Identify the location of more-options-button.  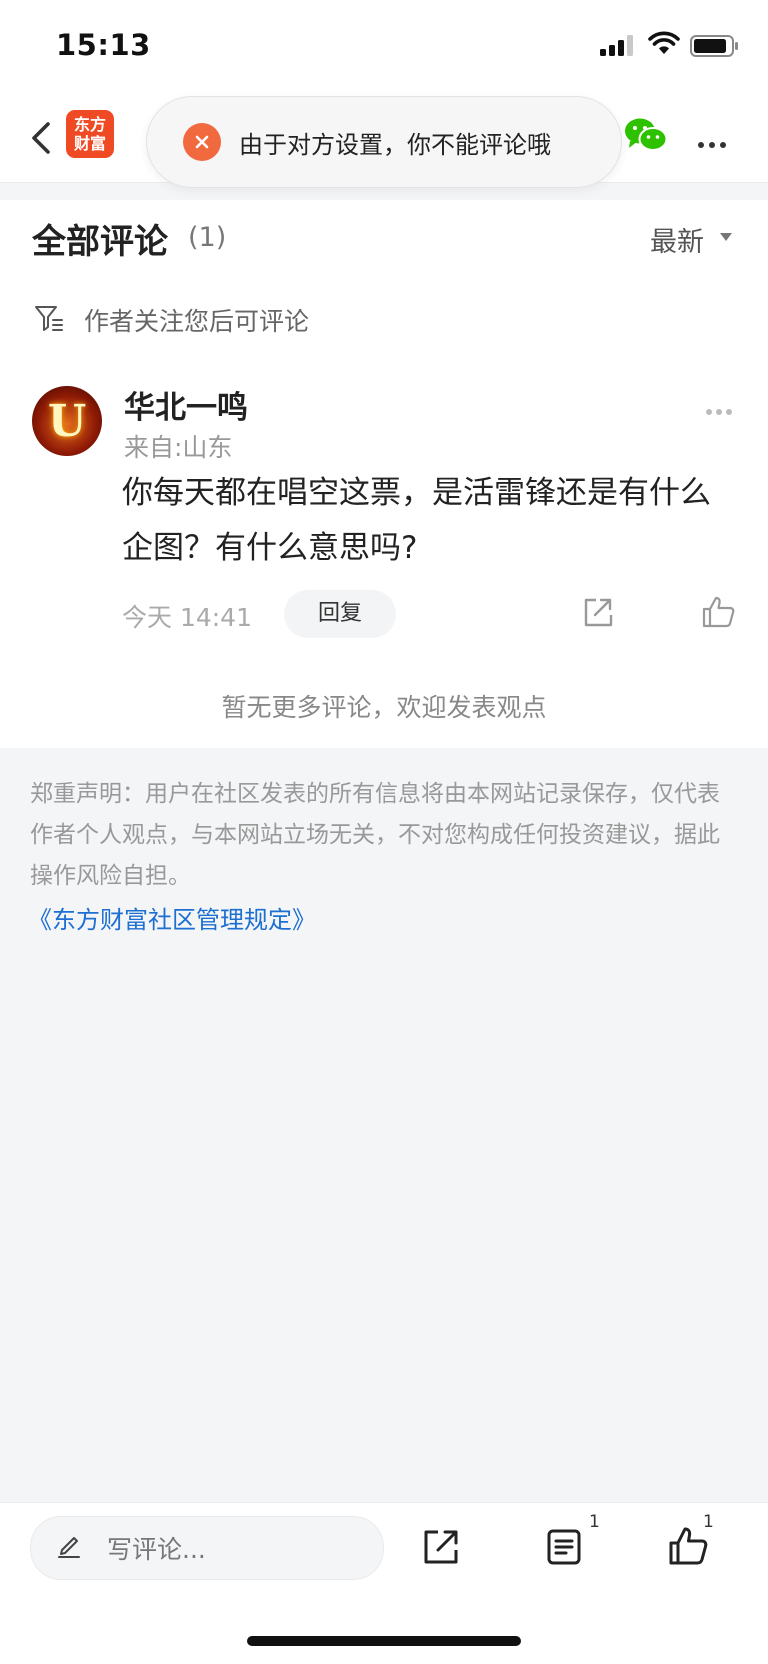
(714, 142).